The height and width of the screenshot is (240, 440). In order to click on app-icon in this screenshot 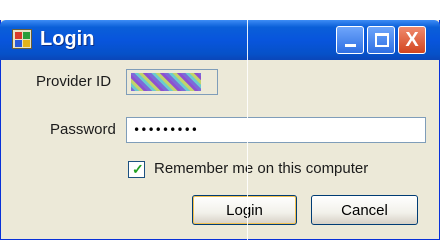, I will do `click(22, 39)`.